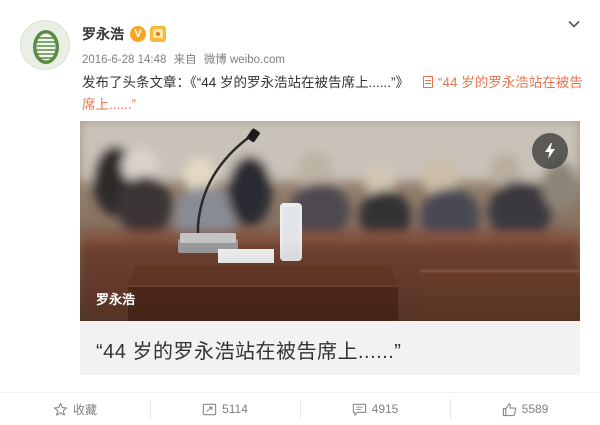  Describe the element at coordinates (158, 34) in the screenshot. I see `member-level-icon` at that location.